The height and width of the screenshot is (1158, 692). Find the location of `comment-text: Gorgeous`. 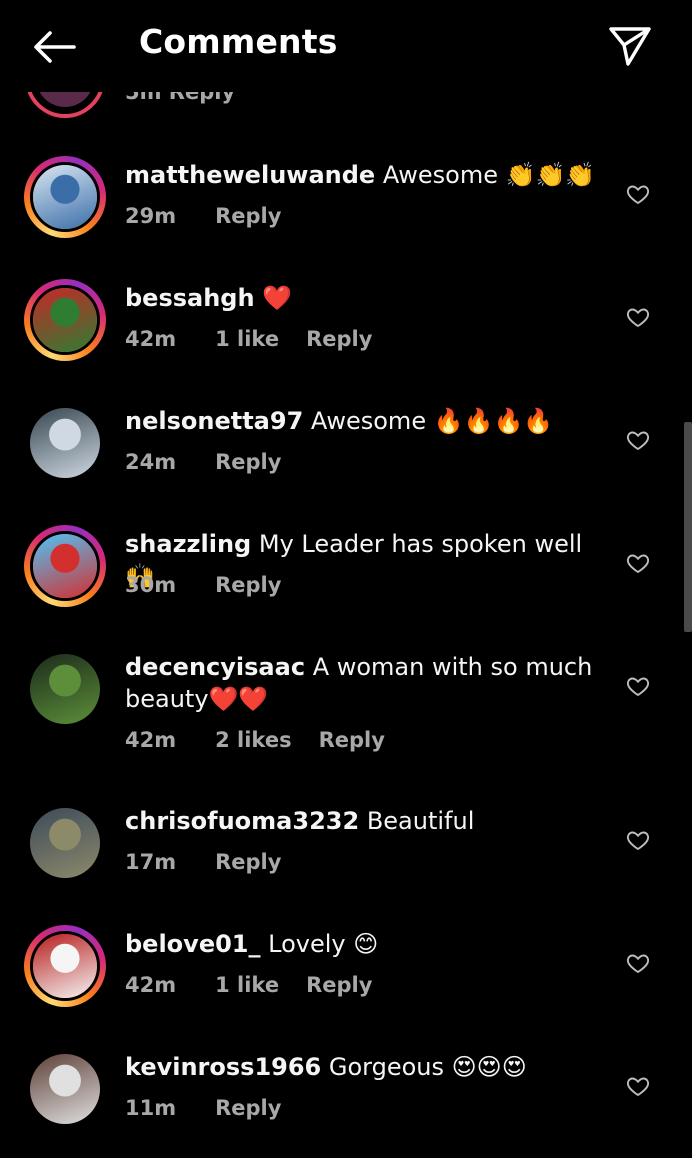

comment-text: Gorgeous is located at coordinates (386, 1067).